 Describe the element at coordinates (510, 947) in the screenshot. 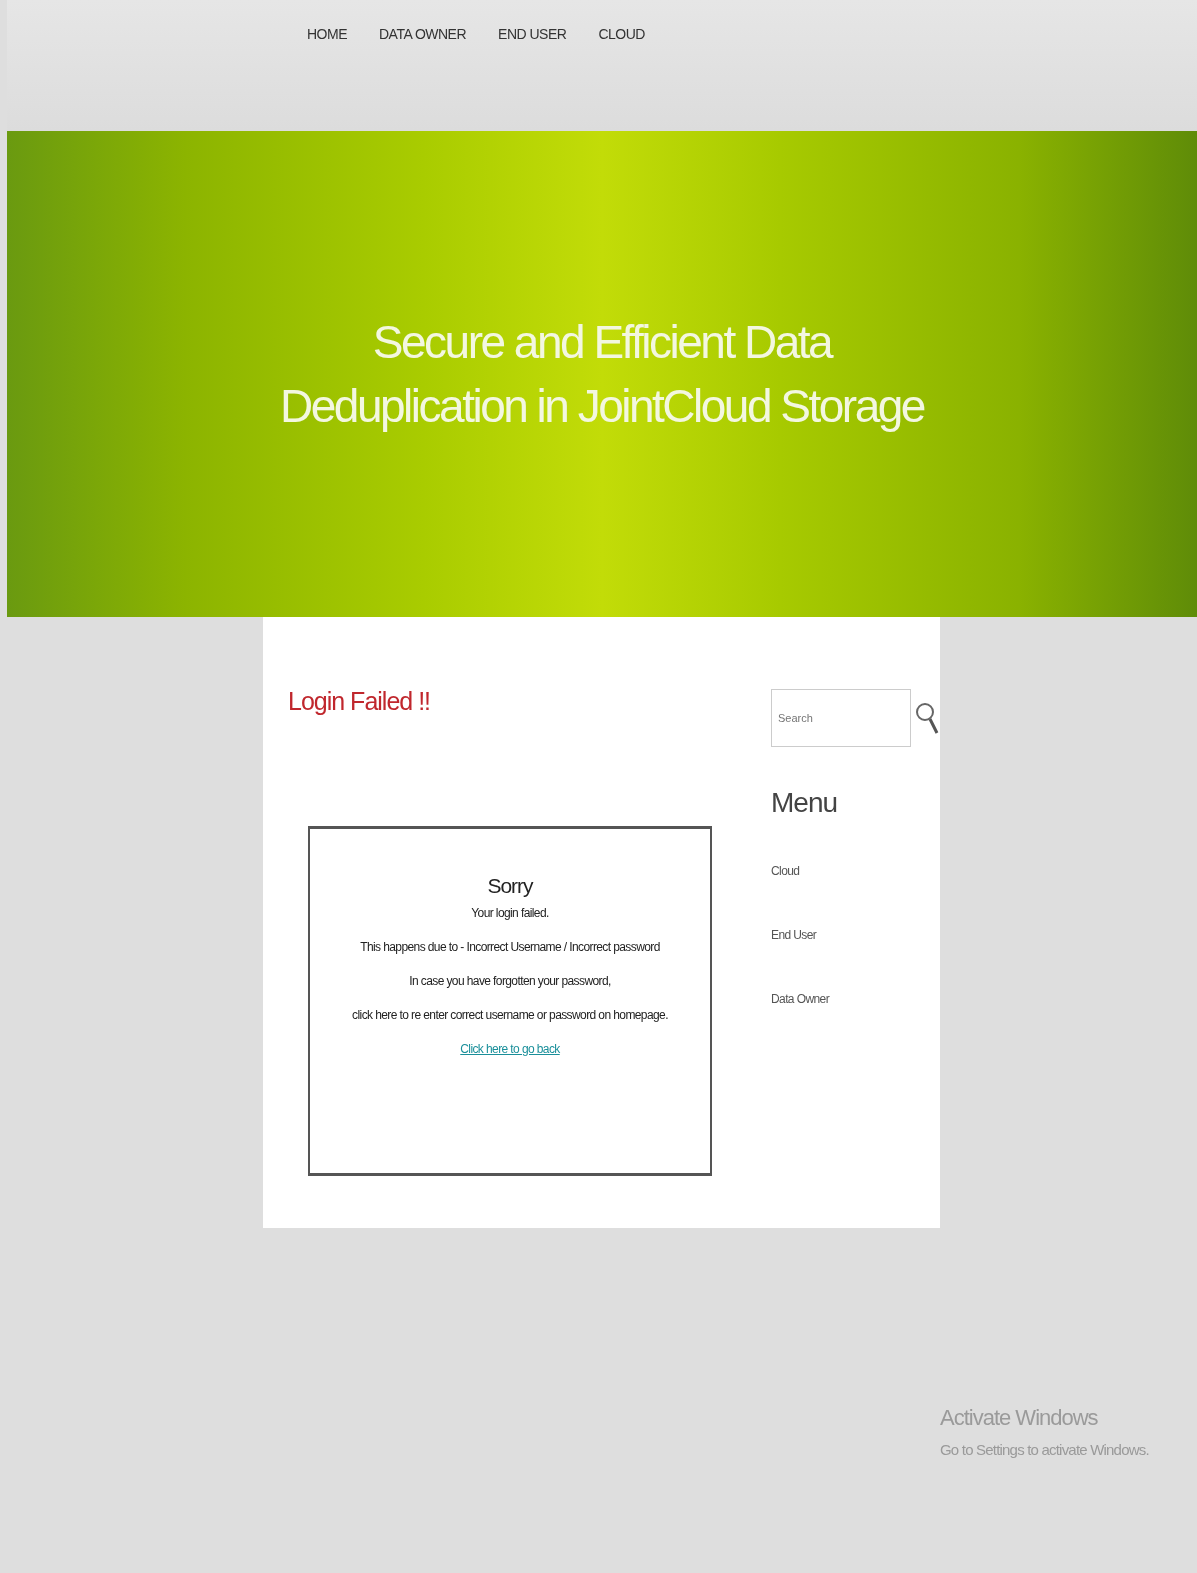

I see `message-text: This happens due to - Incorrect Username / Incorrect password` at that location.